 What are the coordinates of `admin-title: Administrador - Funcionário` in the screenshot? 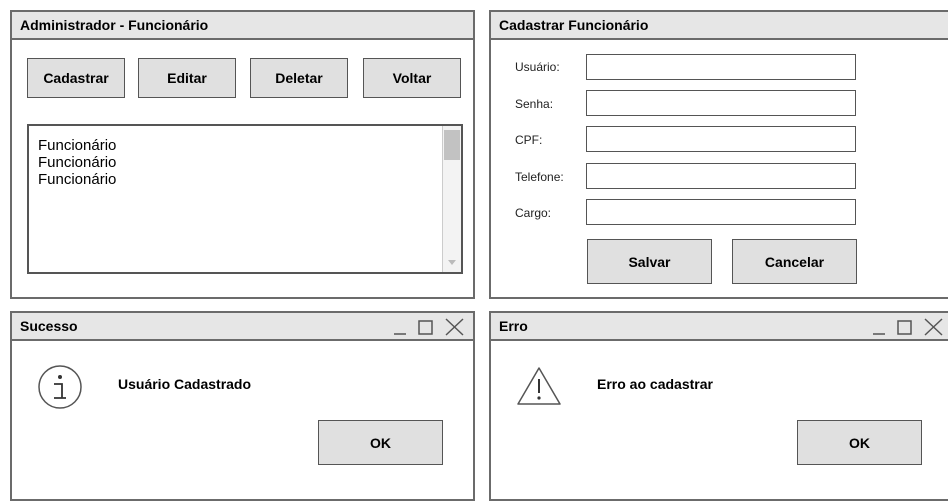 It's located at (114, 25).